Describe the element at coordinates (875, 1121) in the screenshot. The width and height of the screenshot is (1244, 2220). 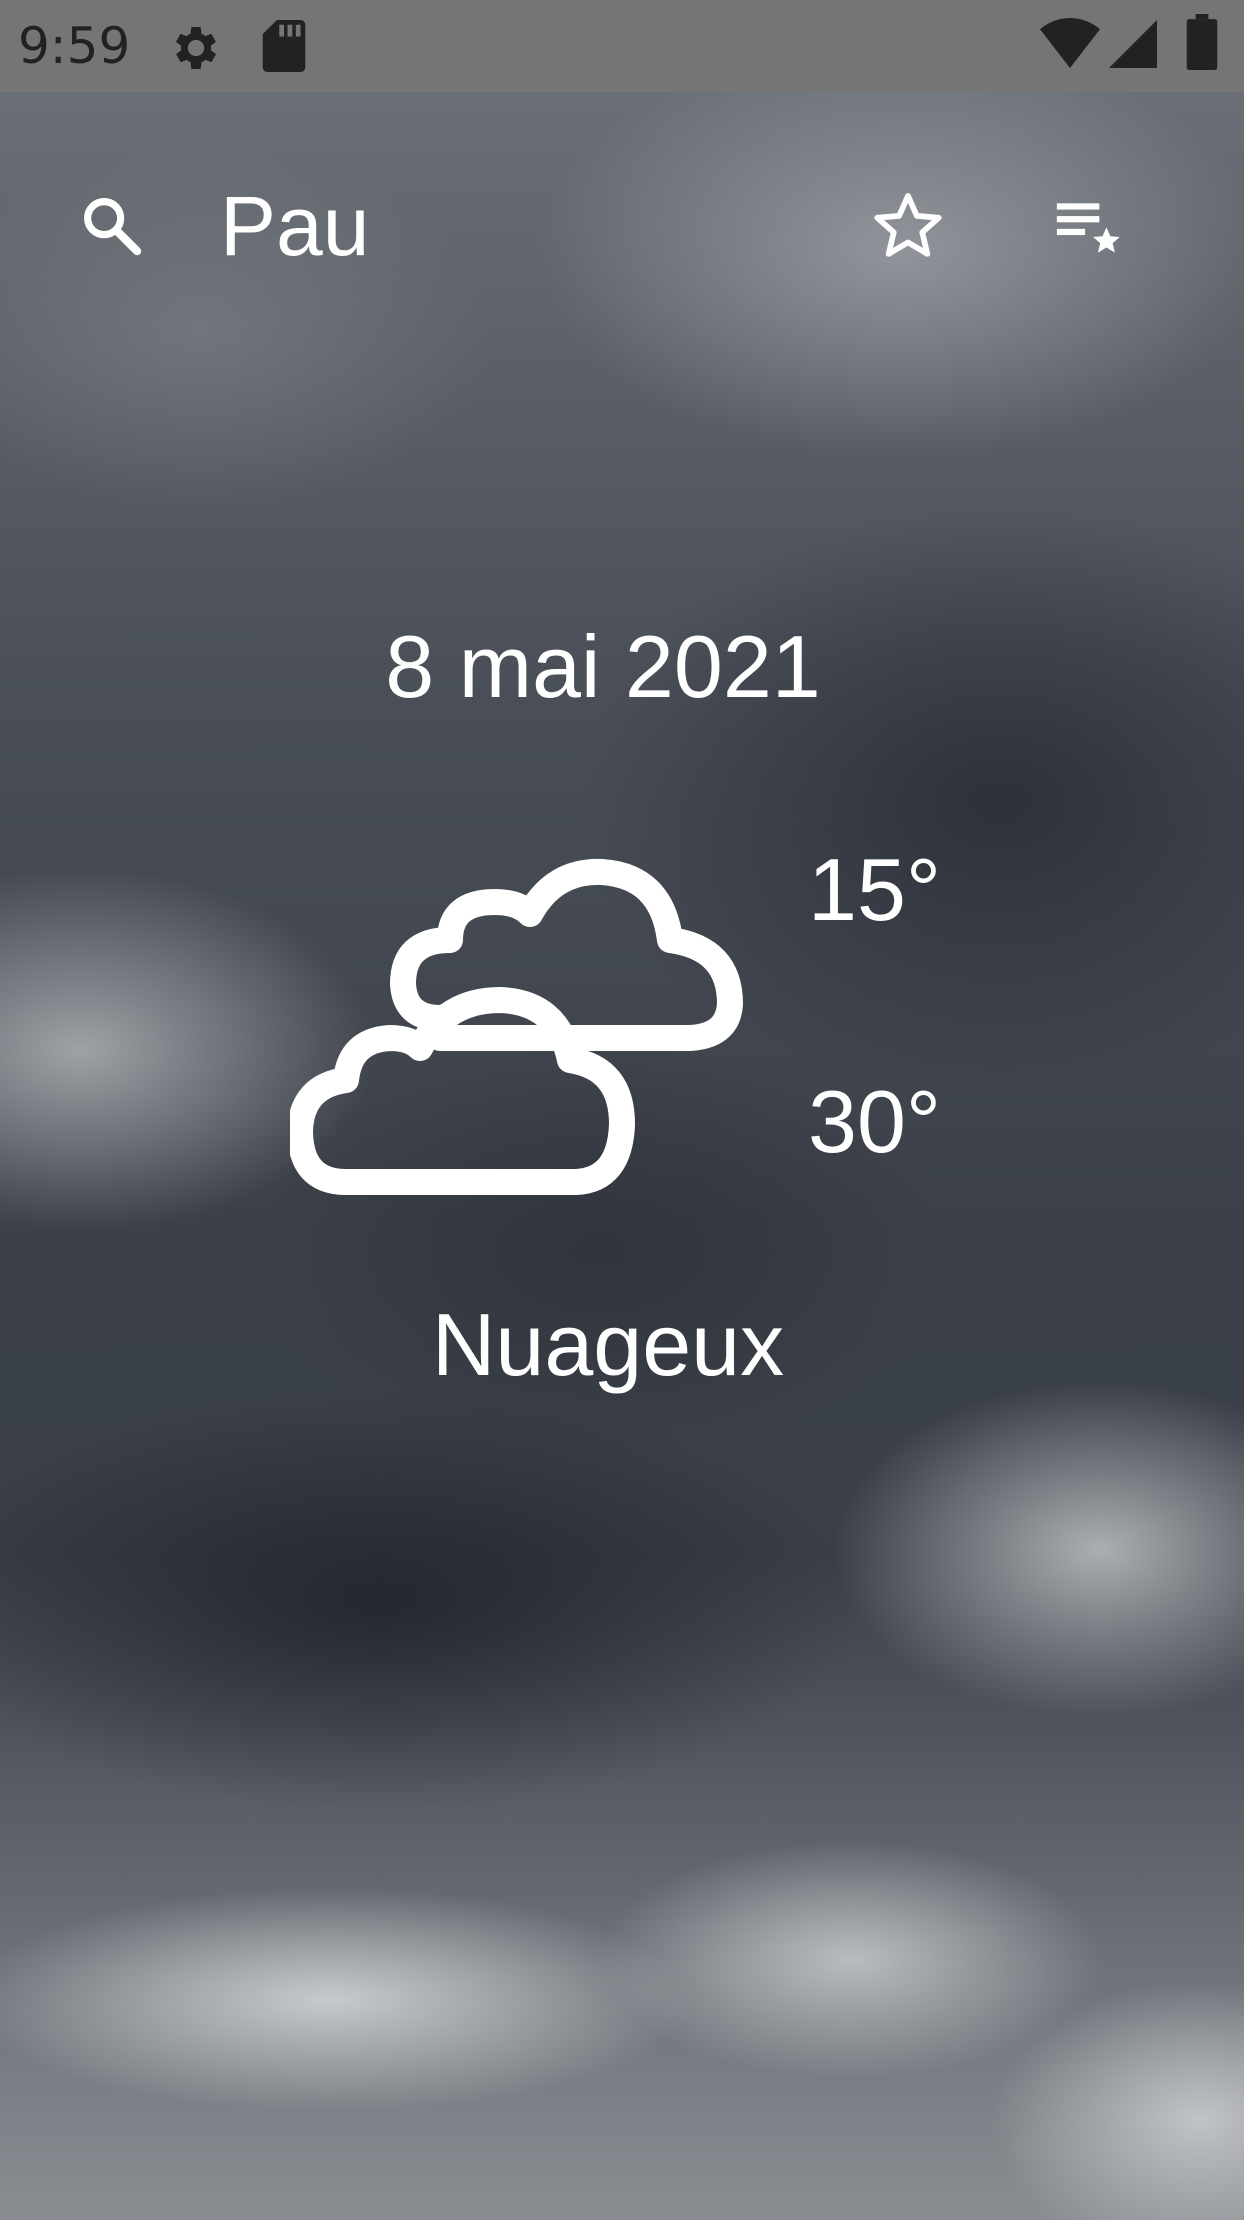
I see `max-temperature: 30°` at that location.